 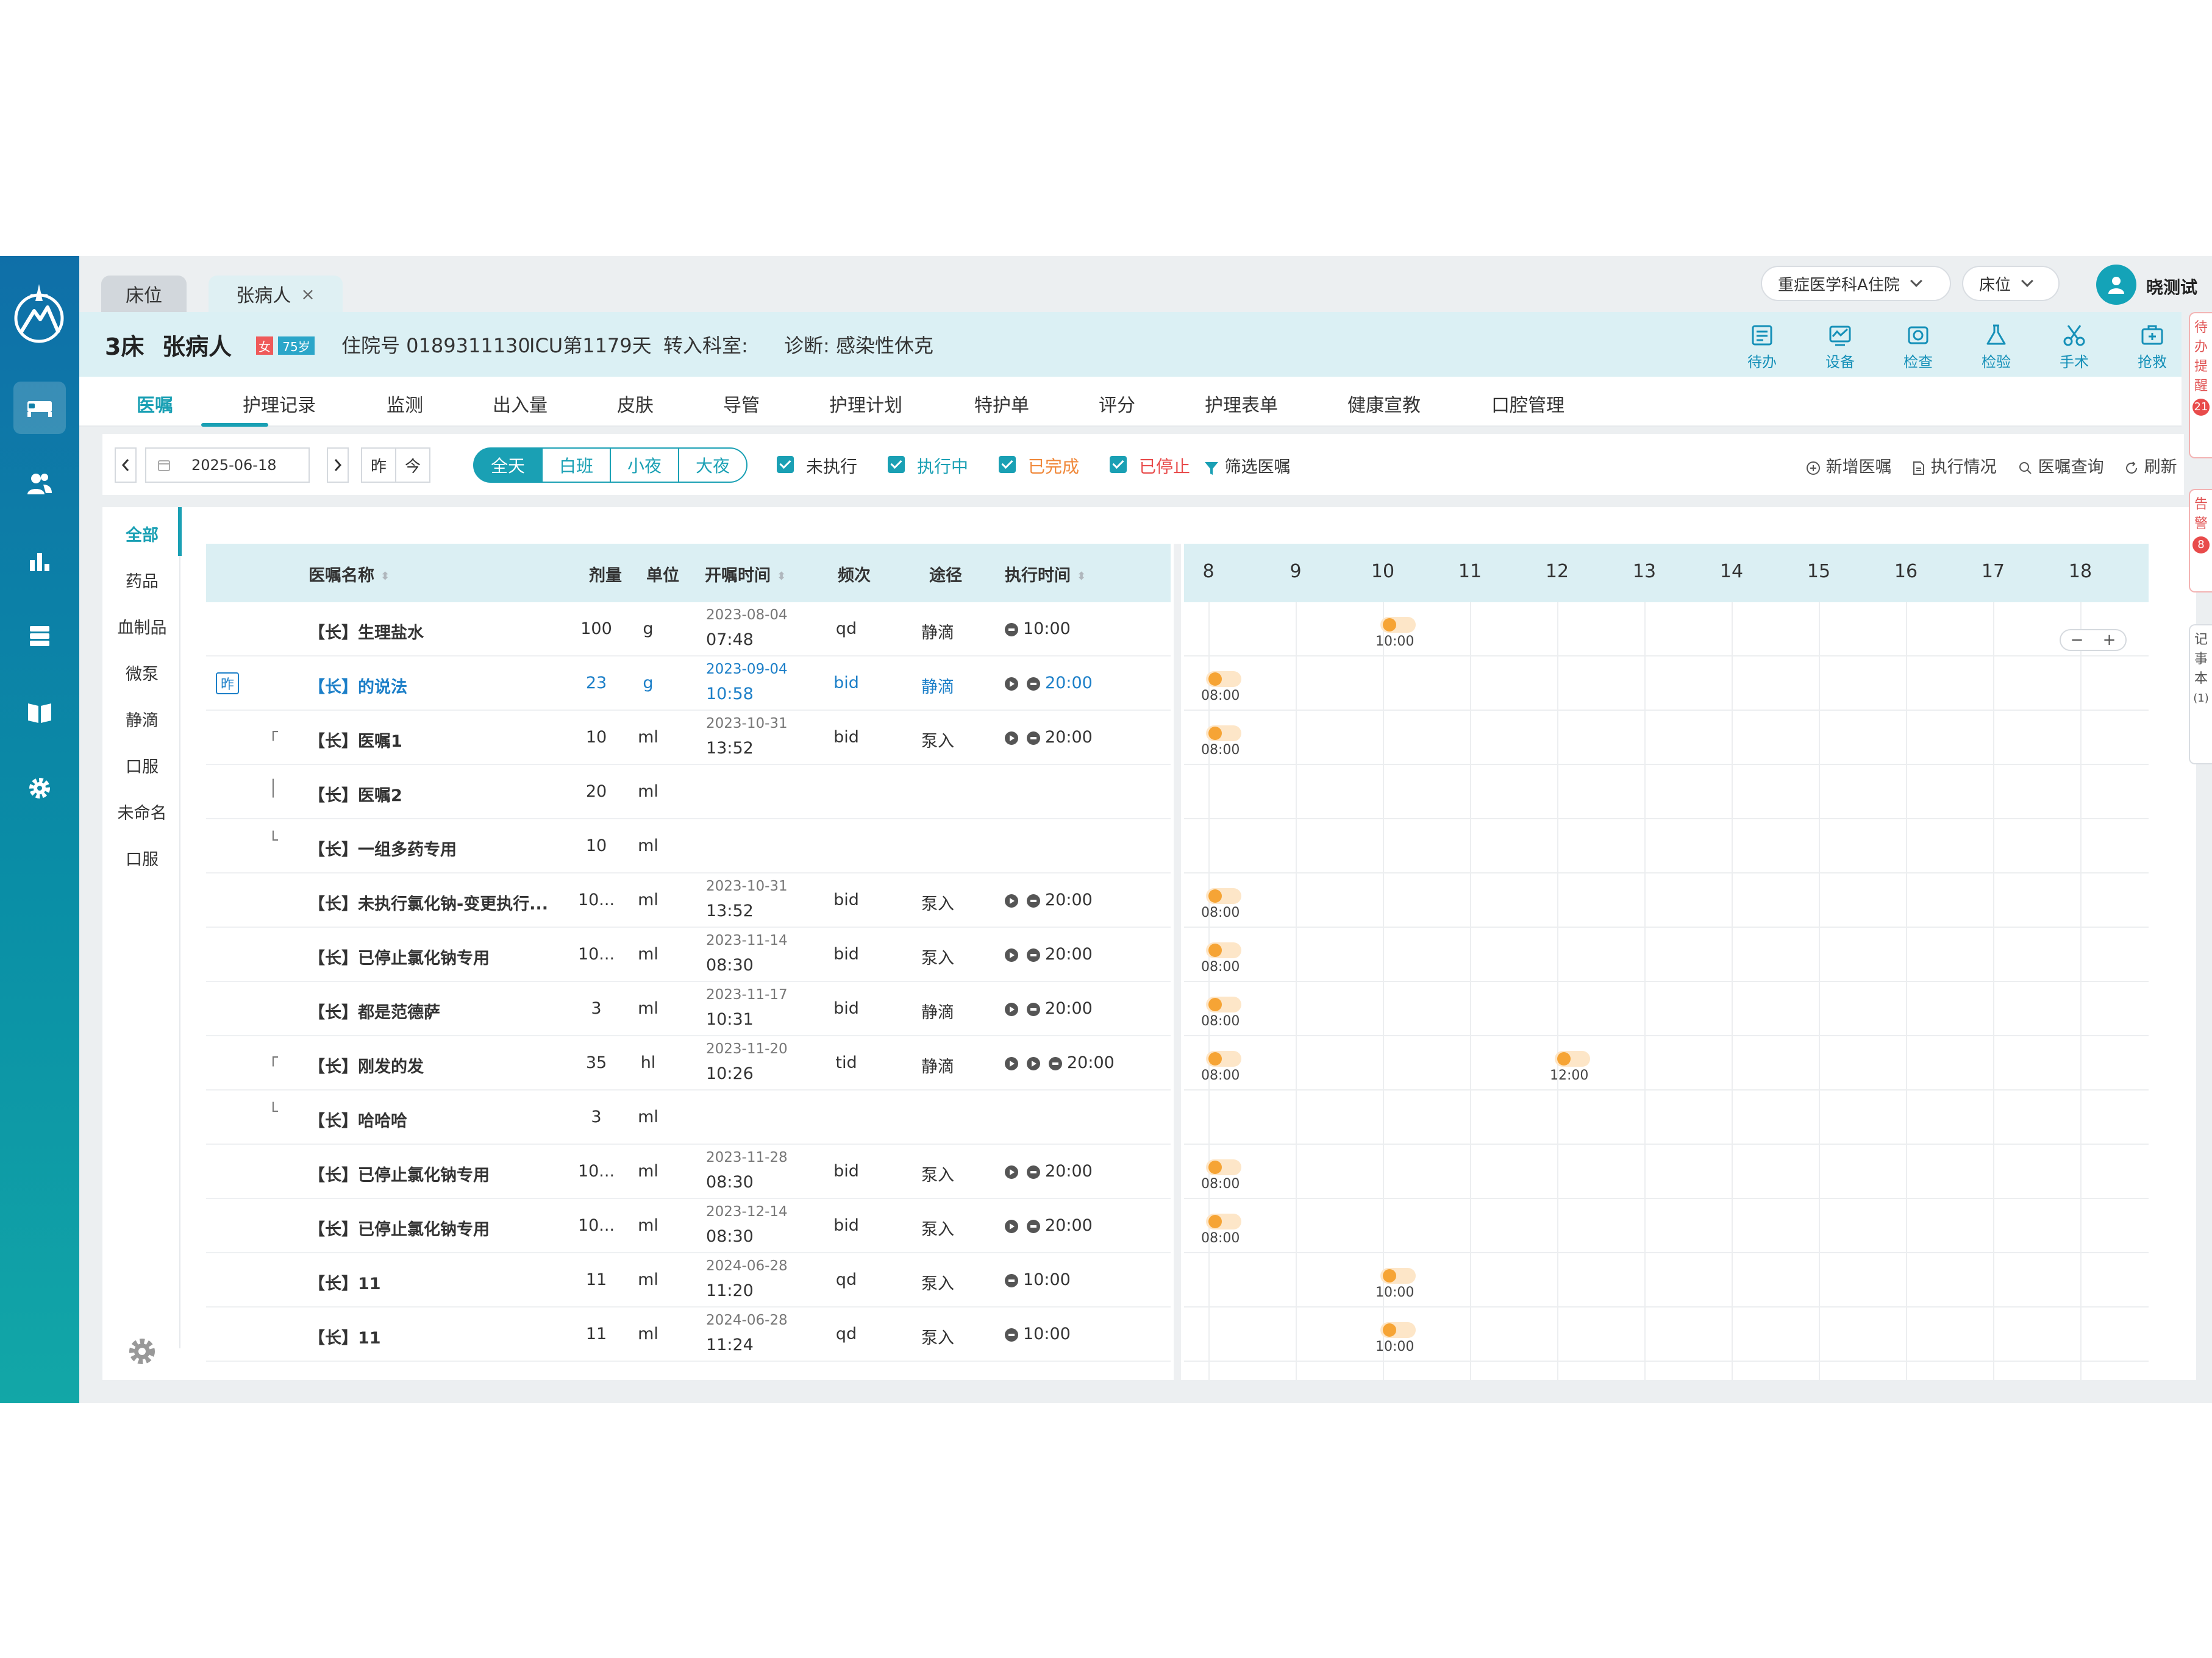 I want to click on filter-completed-checkbox, so click(x=1008, y=465).